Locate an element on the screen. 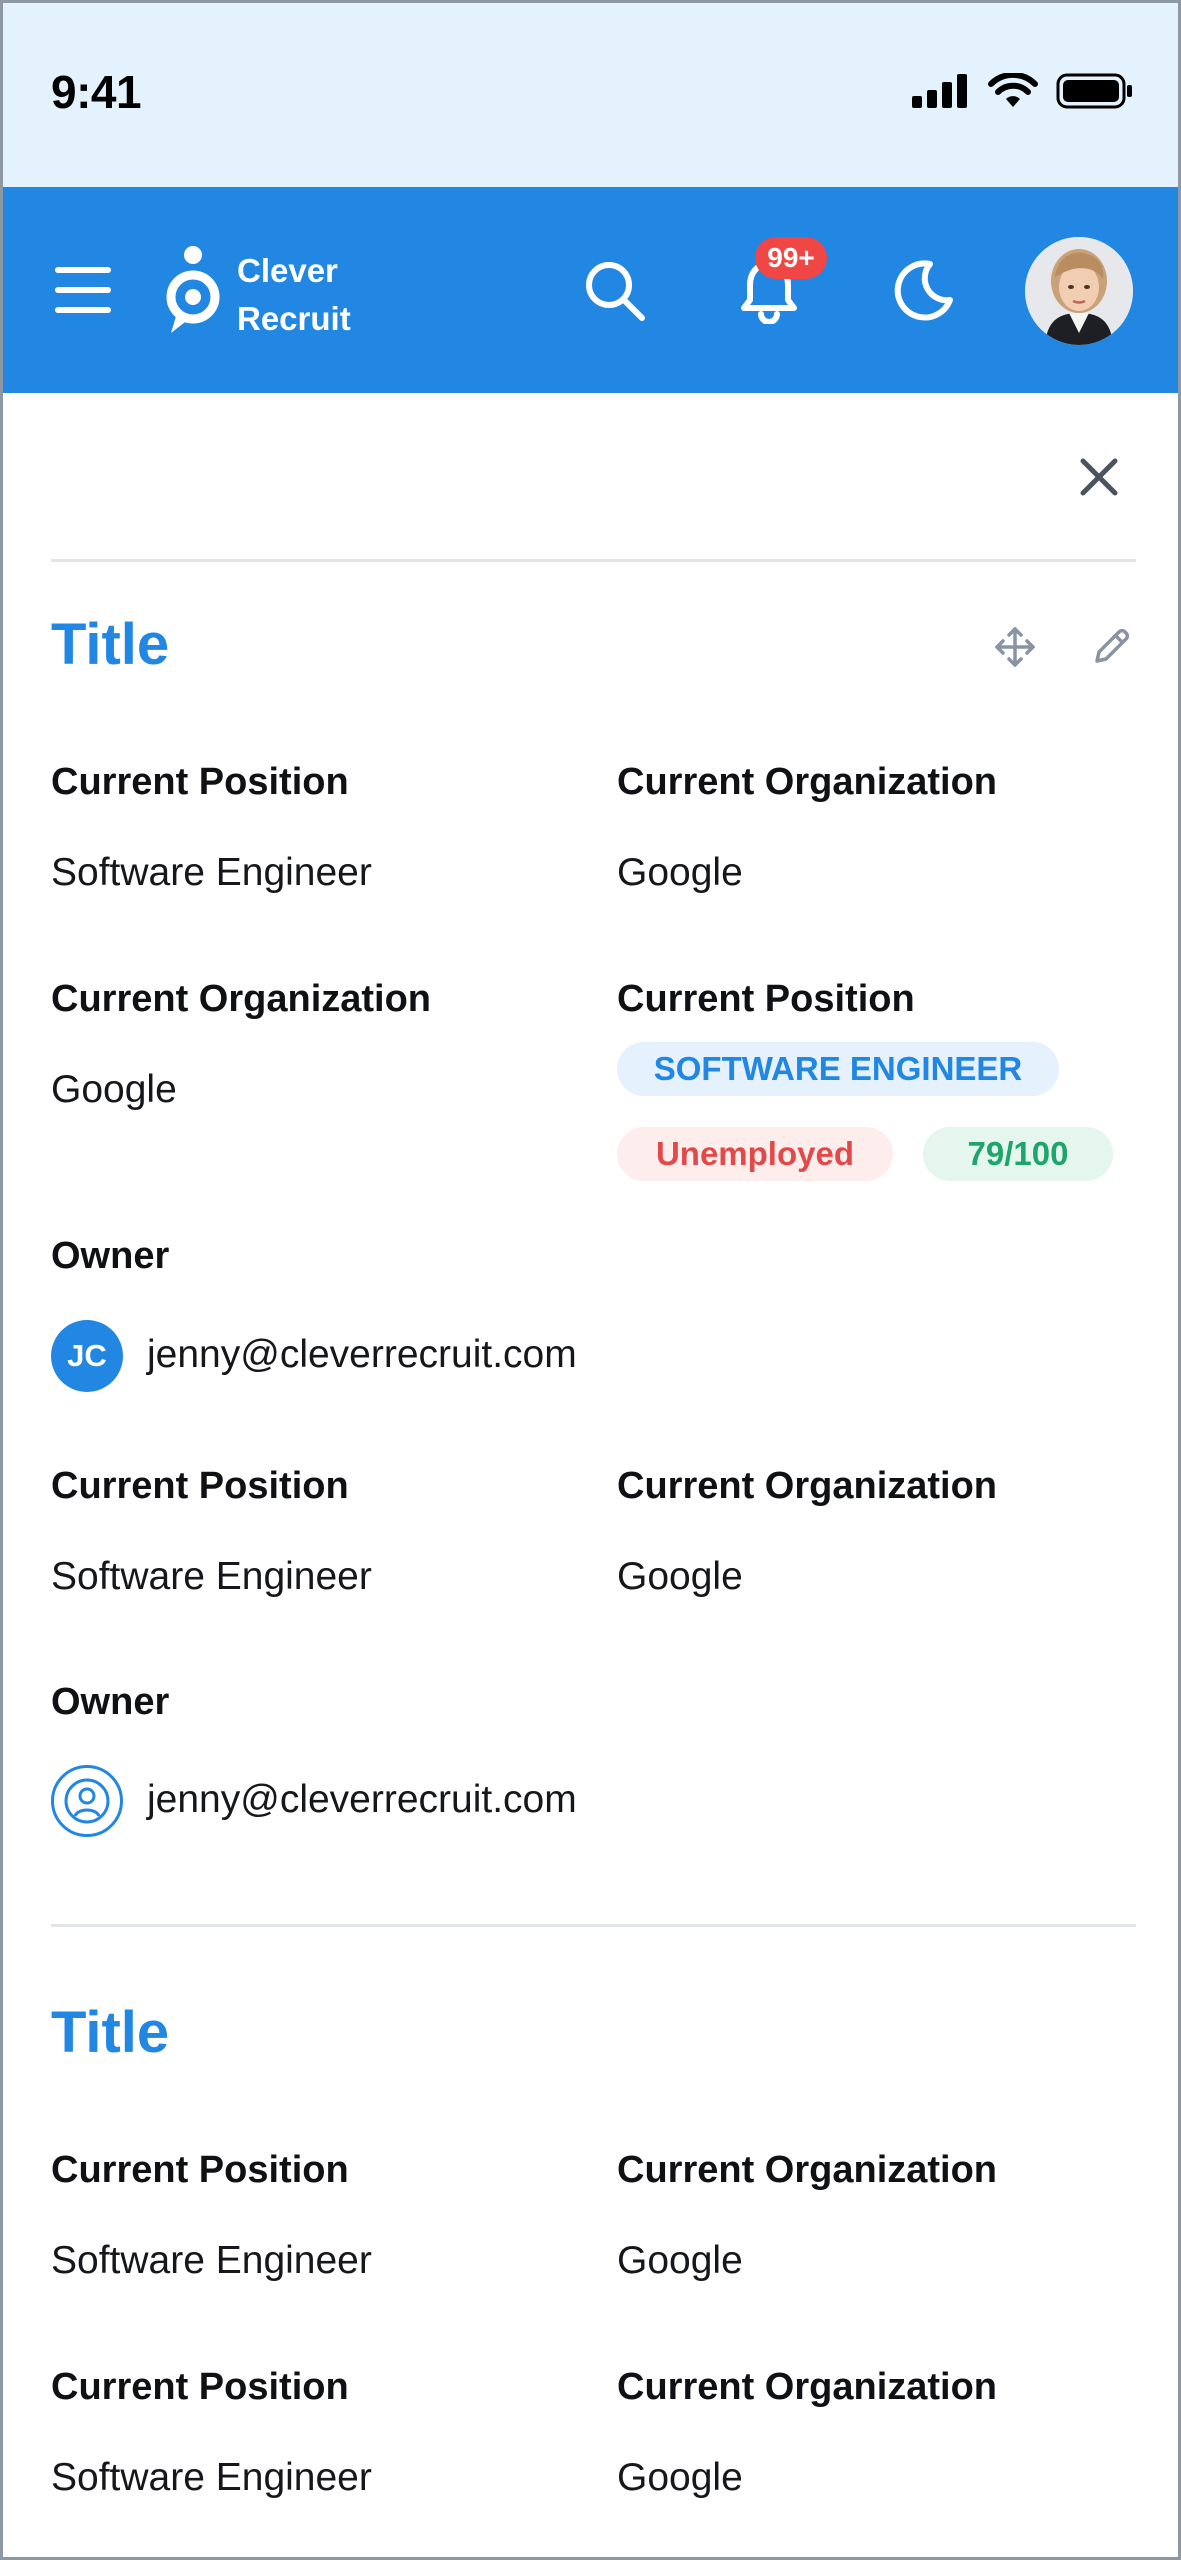 The image size is (1181, 2560). signal-icon is located at coordinates (939, 91).